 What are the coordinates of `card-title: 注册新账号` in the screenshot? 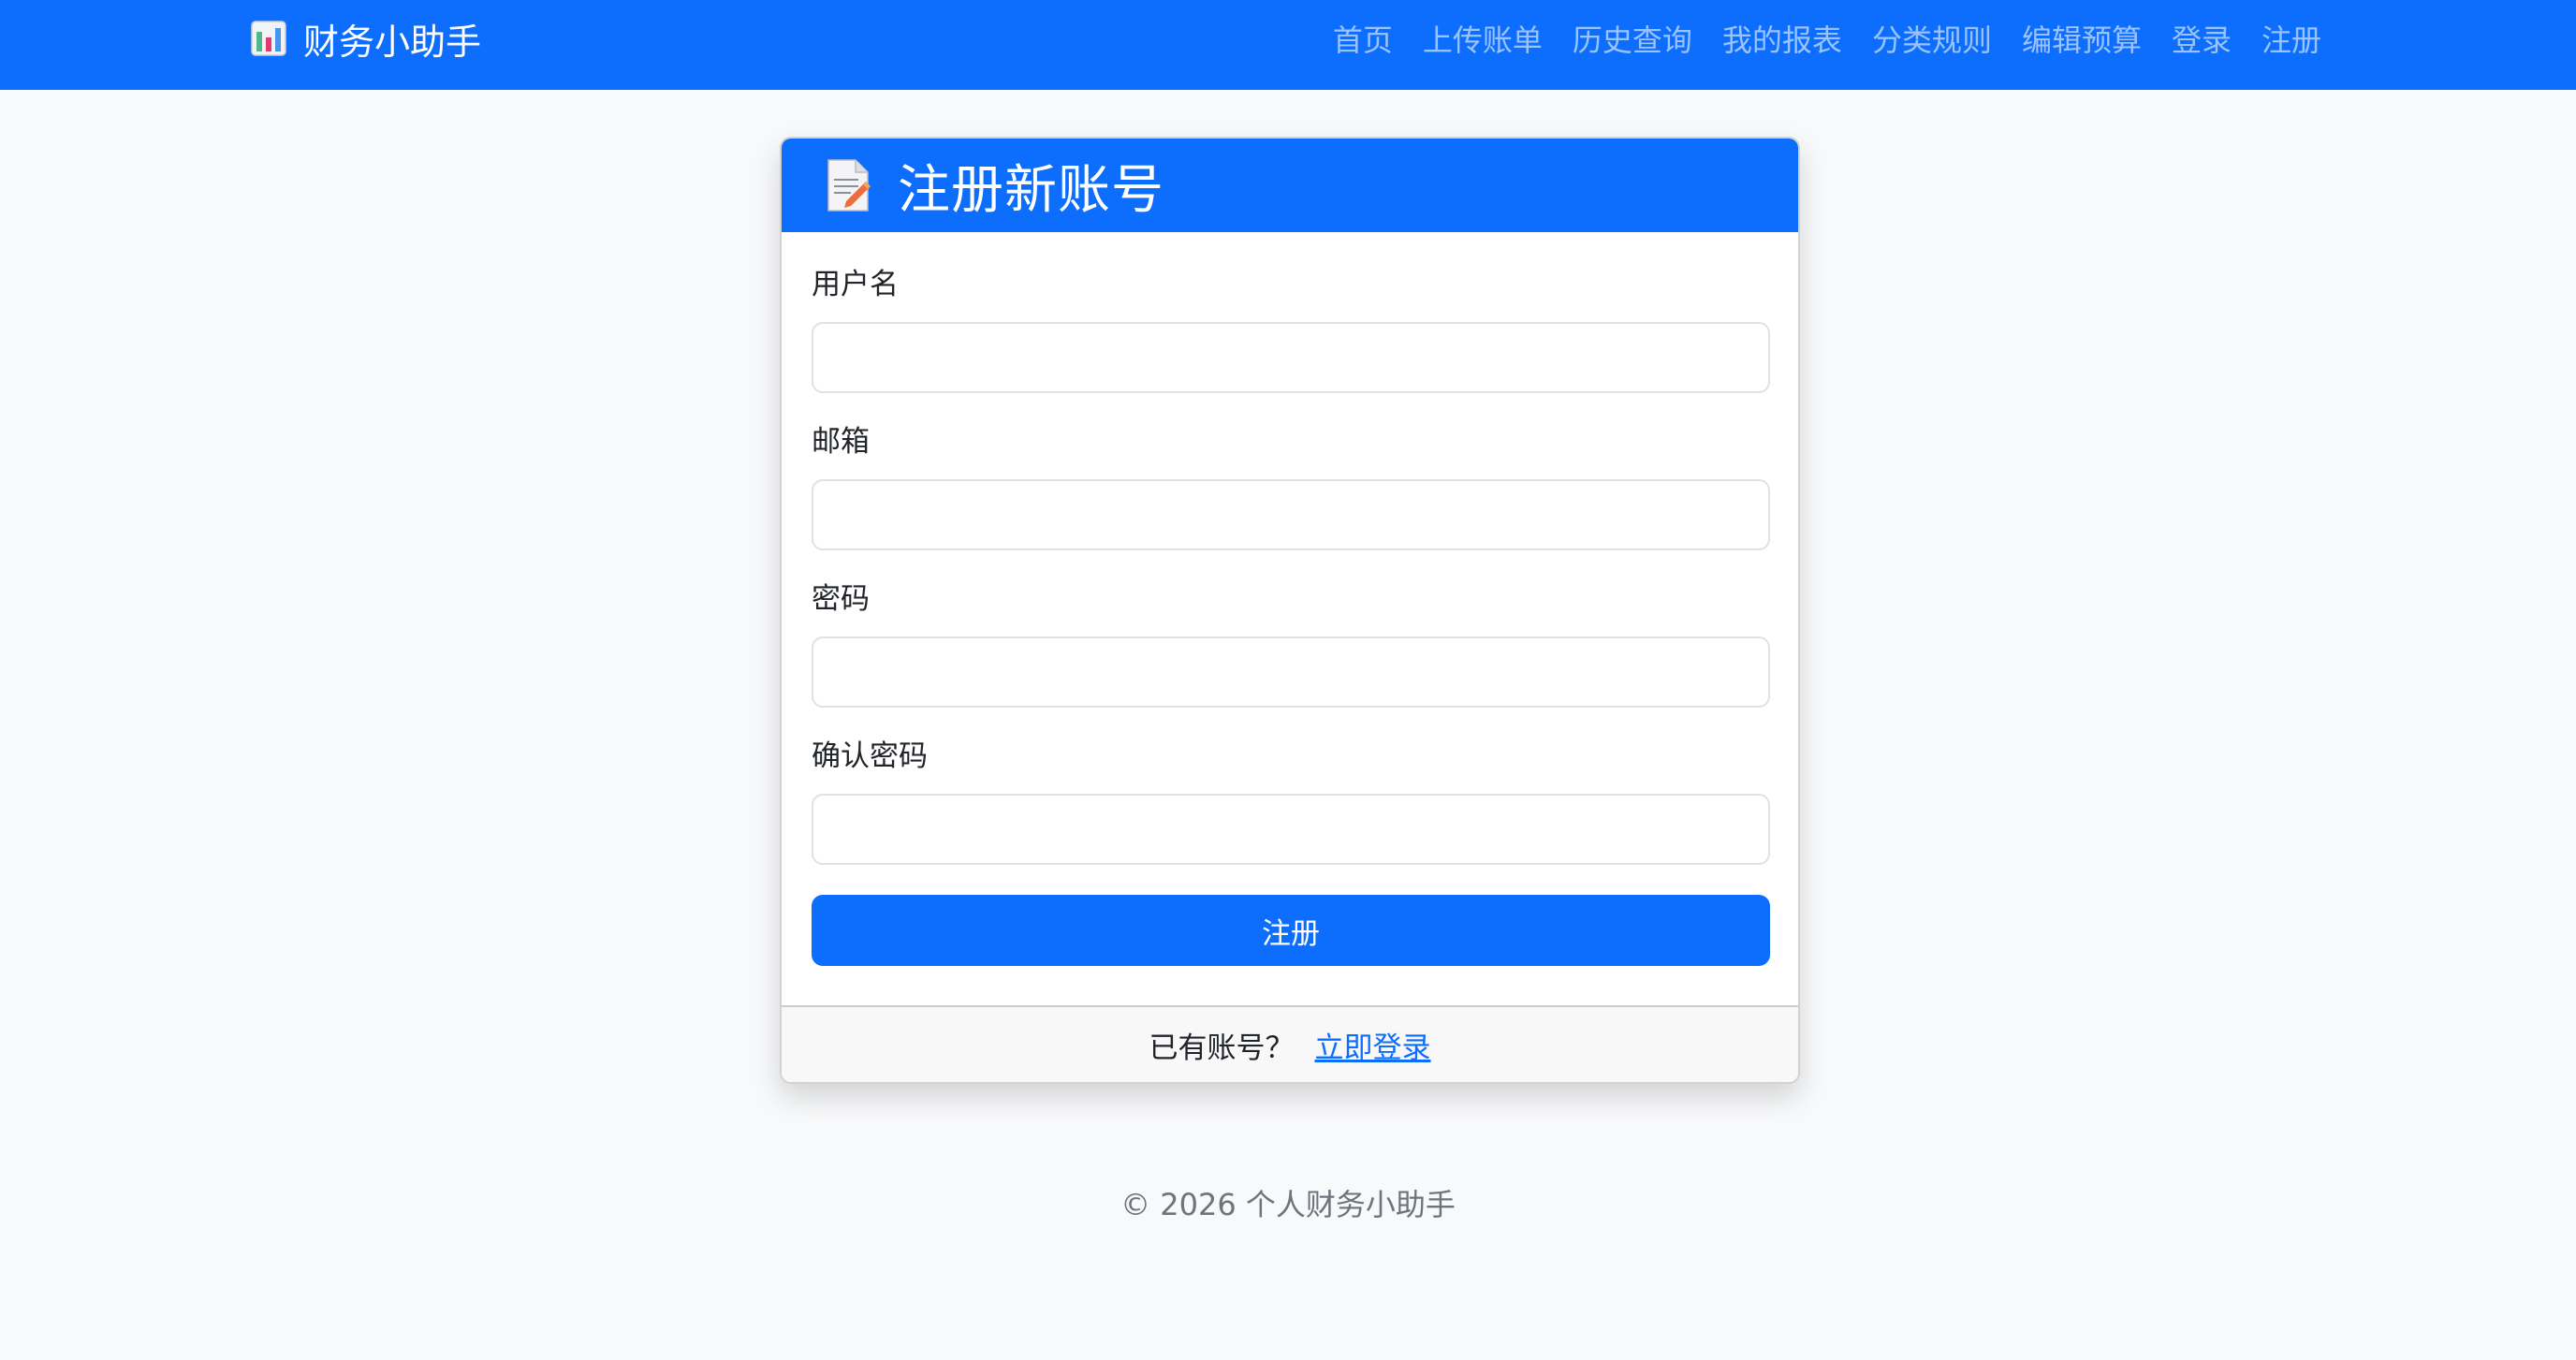 It's located at (1031, 190).